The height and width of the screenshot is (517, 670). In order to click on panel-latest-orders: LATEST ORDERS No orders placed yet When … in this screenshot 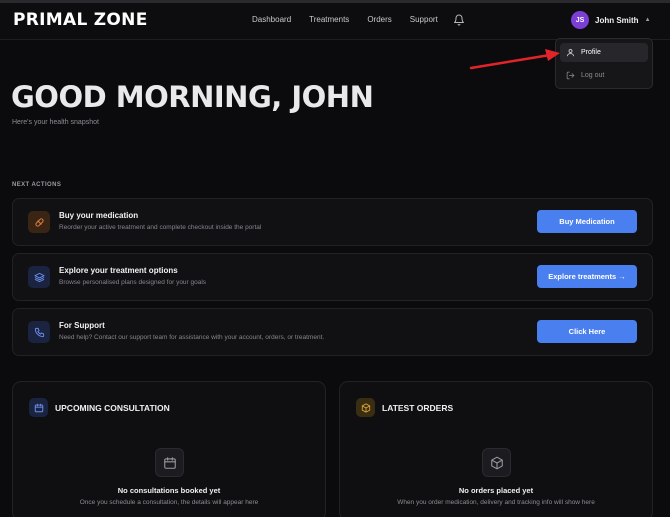, I will do `click(496, 449)`.